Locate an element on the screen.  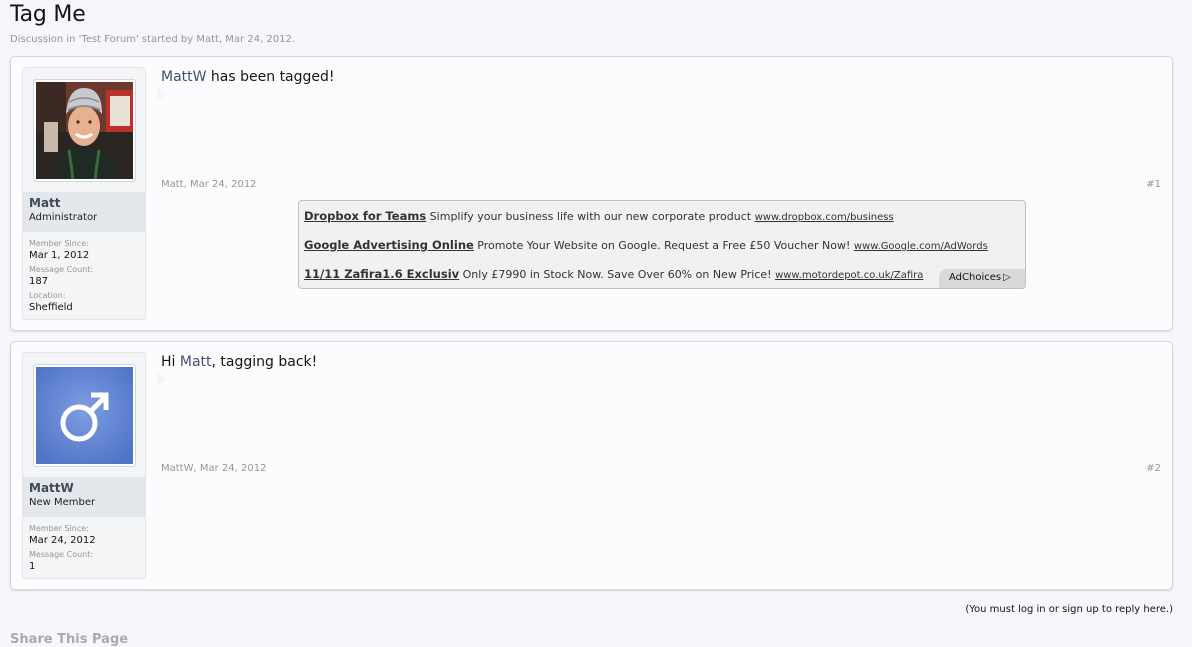
message-count-value: 187 is located at coordinates (85, 281).